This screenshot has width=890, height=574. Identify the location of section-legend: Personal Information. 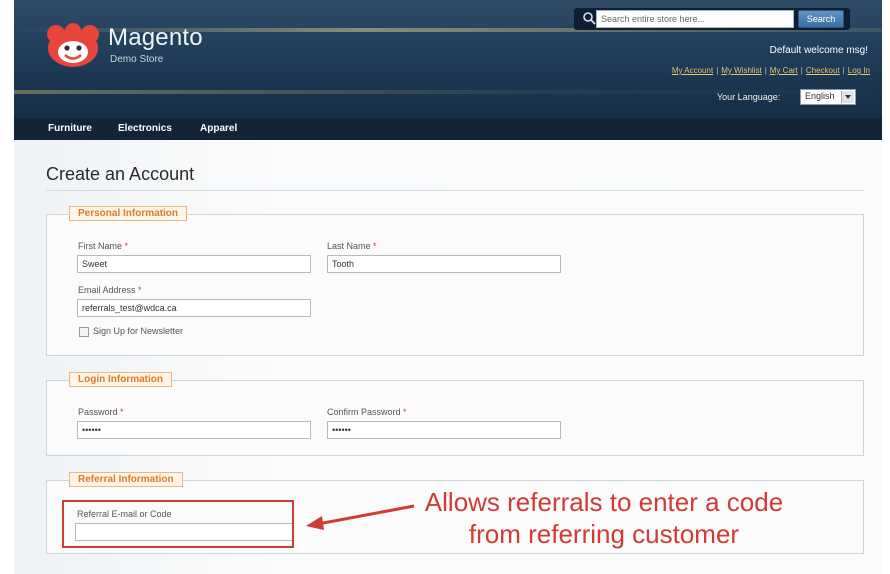
(128, 213).